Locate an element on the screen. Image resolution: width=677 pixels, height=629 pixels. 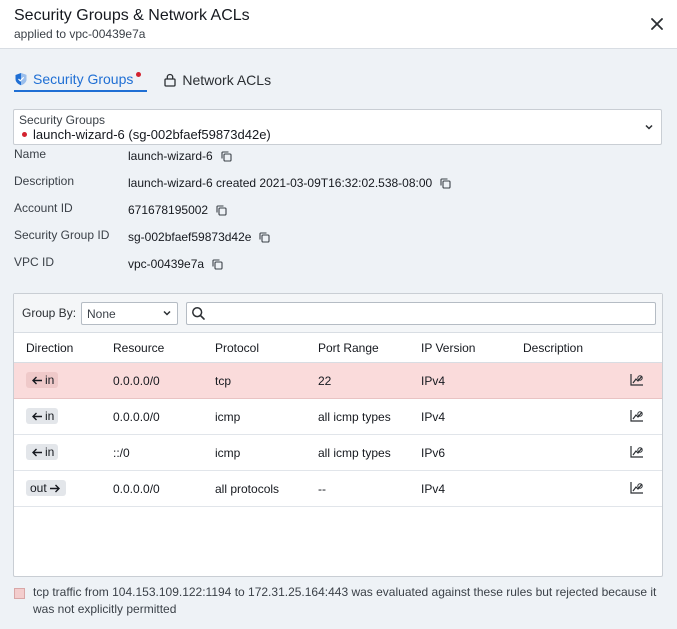
cell-port-range: -- is located at coordinates (322, 489).